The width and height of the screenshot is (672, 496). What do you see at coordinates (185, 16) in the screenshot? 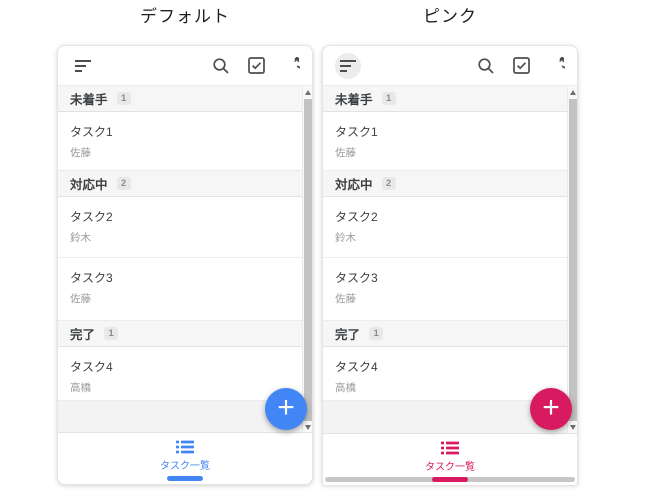
I see `panel-title-default: デフォルト` at bounding box center [185, 16].